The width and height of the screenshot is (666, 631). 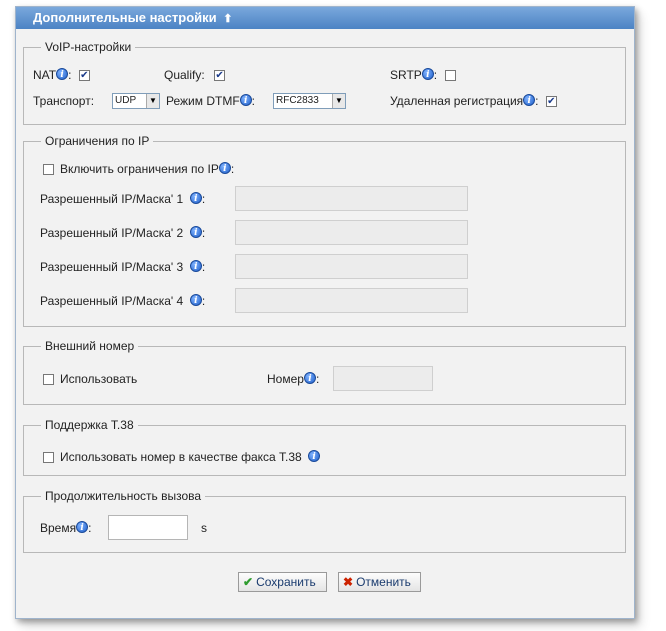 I want to click on ext-number-input, so click(x=383, y=378).